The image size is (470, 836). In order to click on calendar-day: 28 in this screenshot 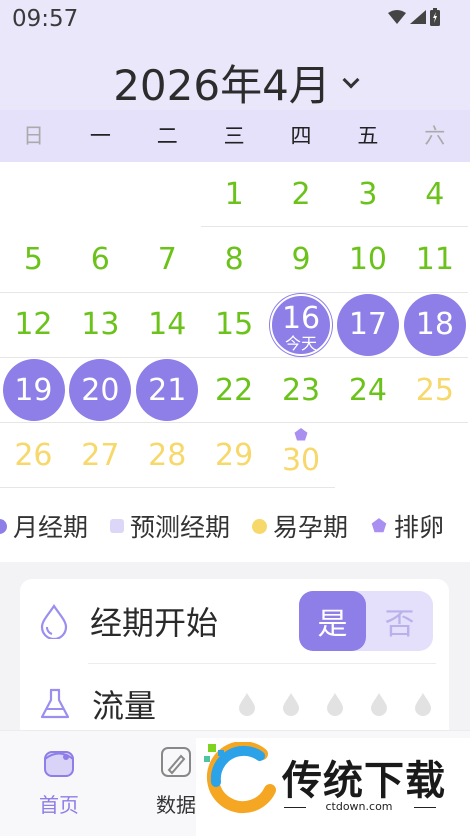, I will do `click(167, 455)`.